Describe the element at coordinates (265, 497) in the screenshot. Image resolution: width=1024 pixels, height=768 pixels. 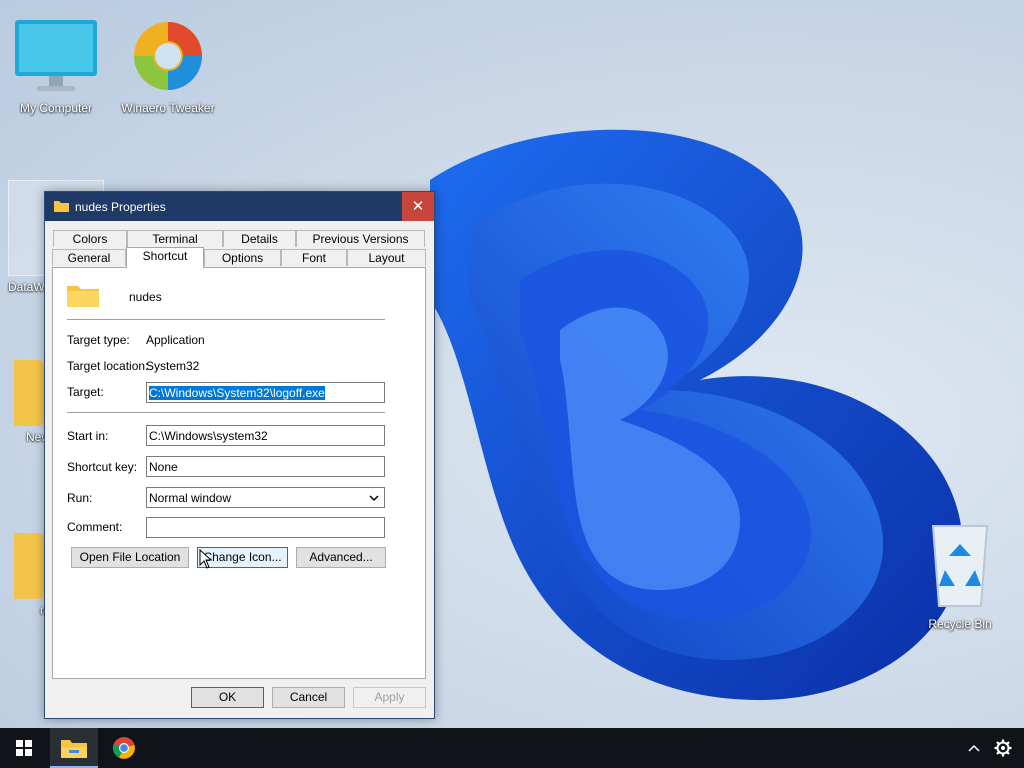
I see `run-select: Normal window` at that location.